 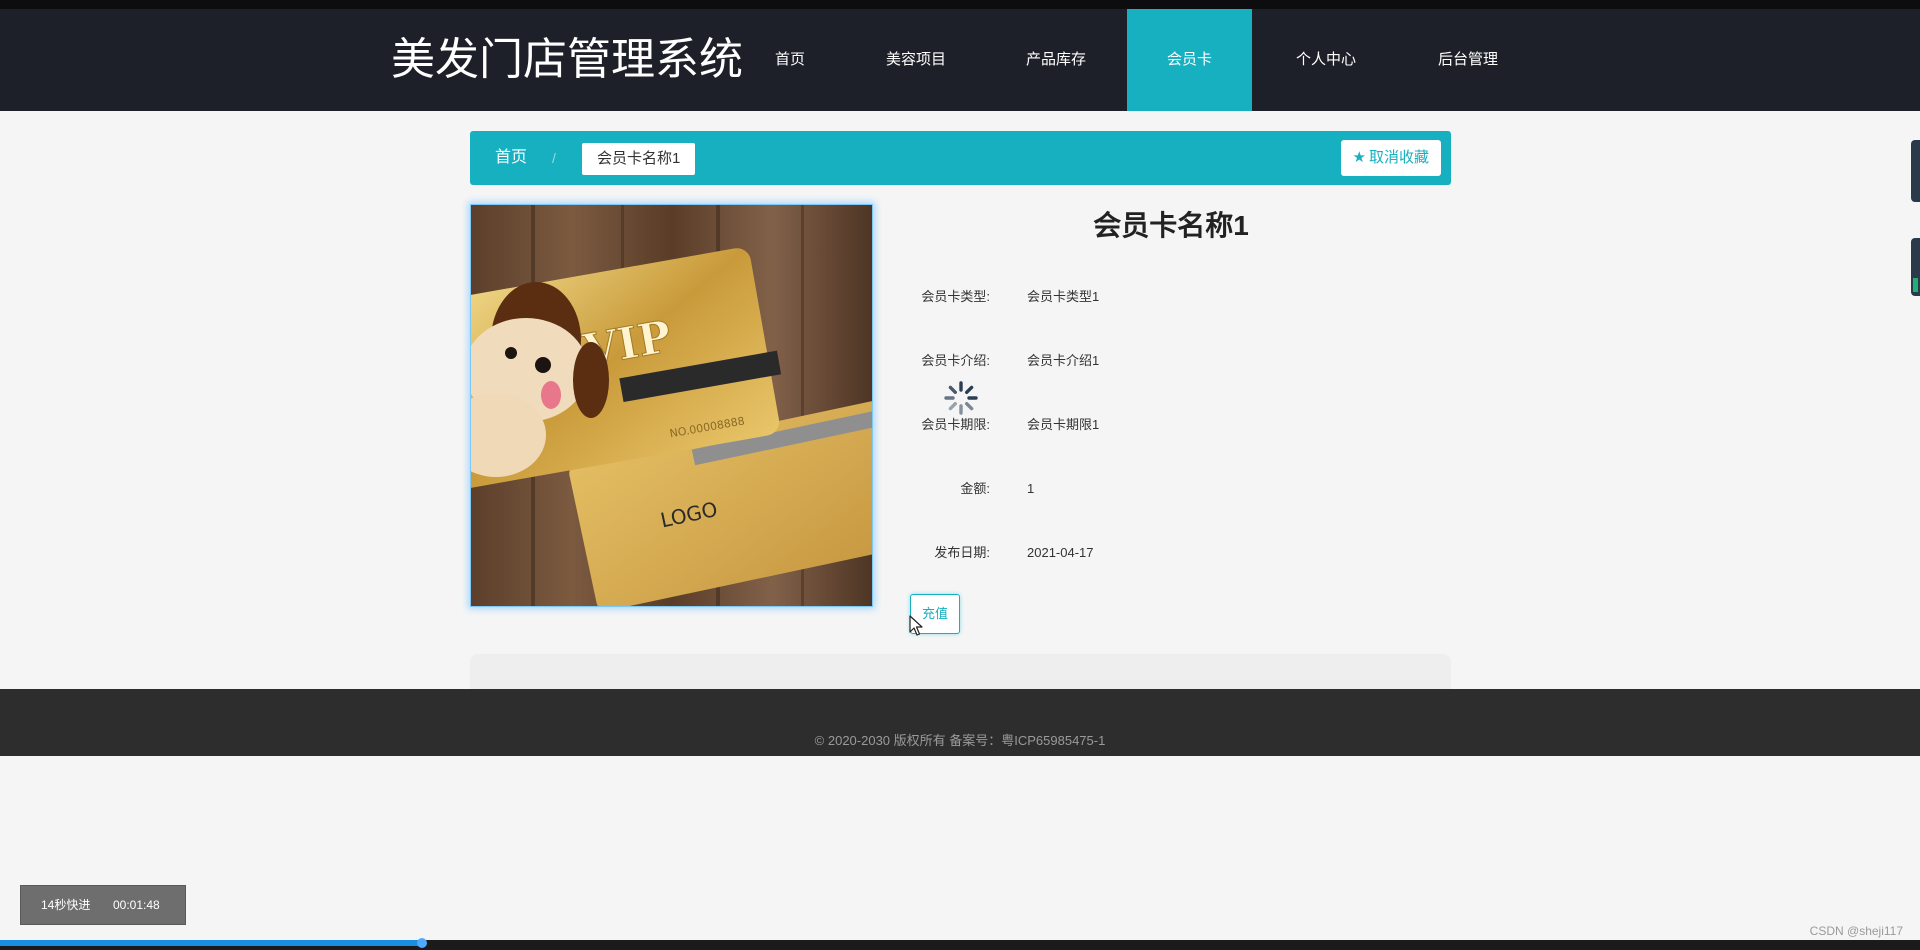 What do you see at coordinates (955, 360) in the screenshot?
I see `field-label: 会员卡介绍:` at bounding box center [955, 360].